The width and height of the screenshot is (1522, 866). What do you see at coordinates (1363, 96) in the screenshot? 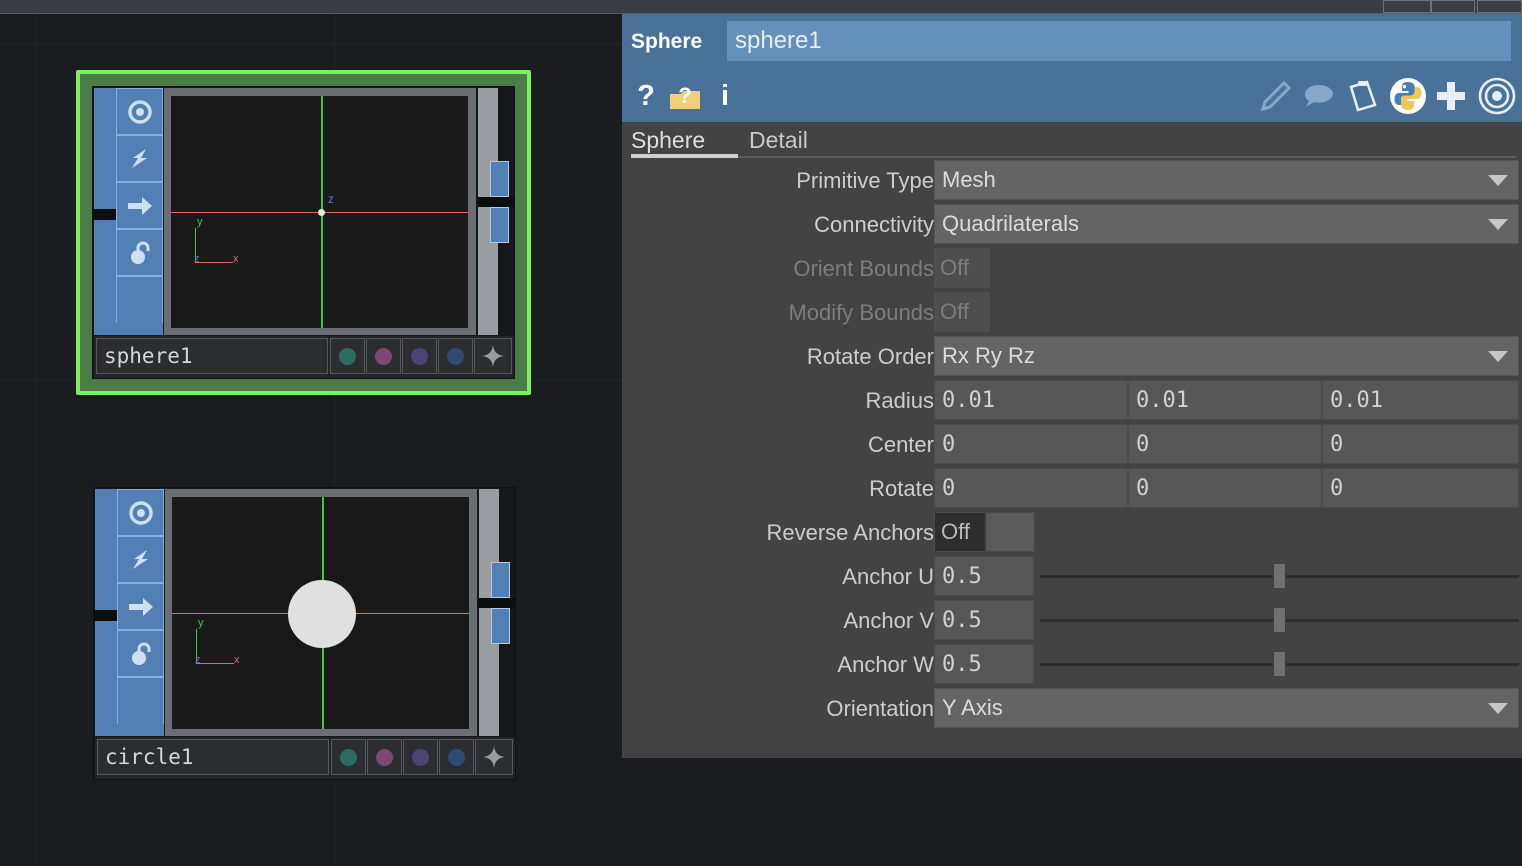
I see `clipboard-icon` at bounding box center [1363, 96].